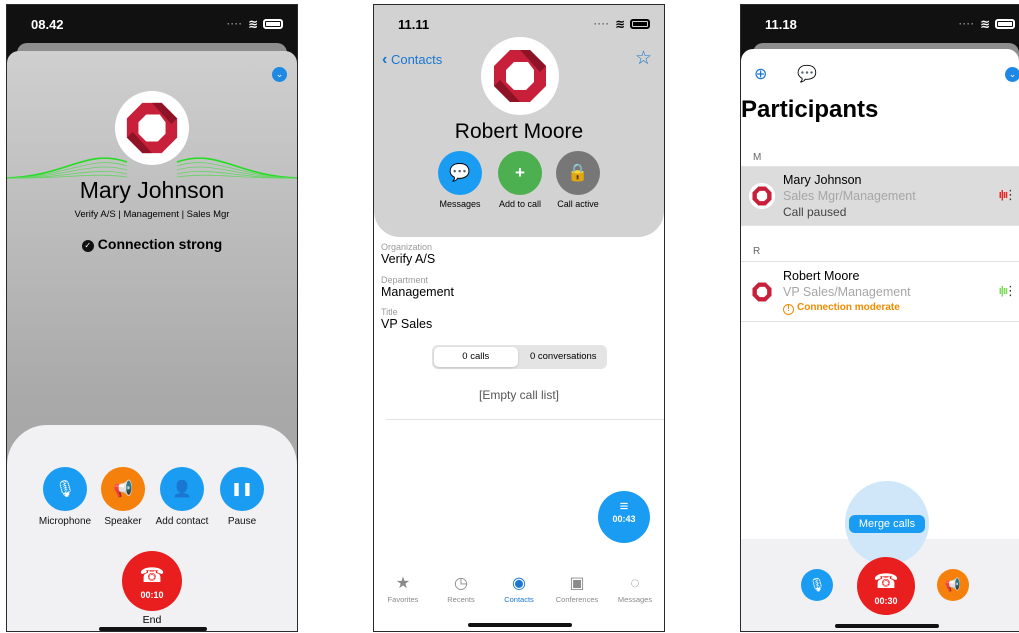  Describe the element at coordinates (152, 25) in the screenshot. I see `status-bar: 08.42 ···· ≋` at that location.